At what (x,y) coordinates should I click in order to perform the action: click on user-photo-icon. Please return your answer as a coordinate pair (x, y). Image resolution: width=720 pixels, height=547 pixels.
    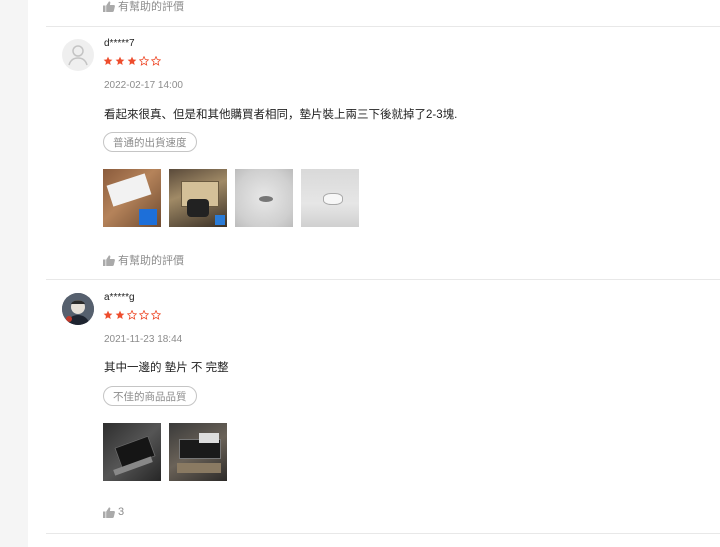
    Looking at the image, I should click on (78, 309).